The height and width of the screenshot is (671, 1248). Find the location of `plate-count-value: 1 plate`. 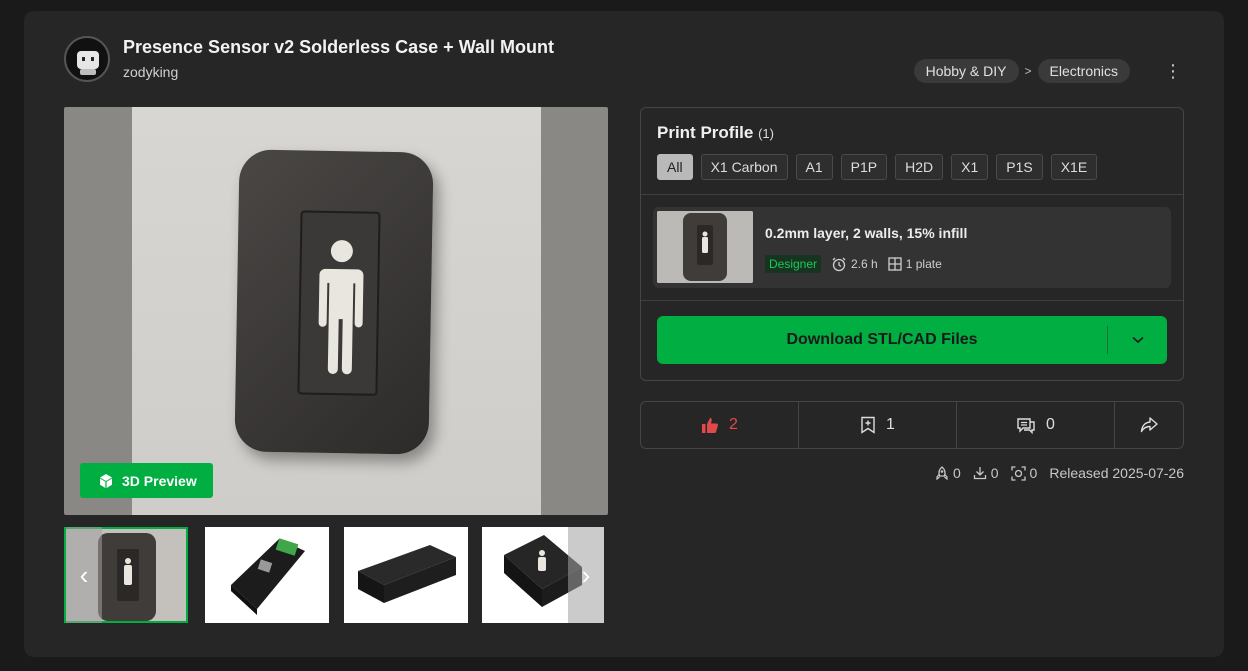

plate-count-value: 1 plate is located at coordinates (923, 264).